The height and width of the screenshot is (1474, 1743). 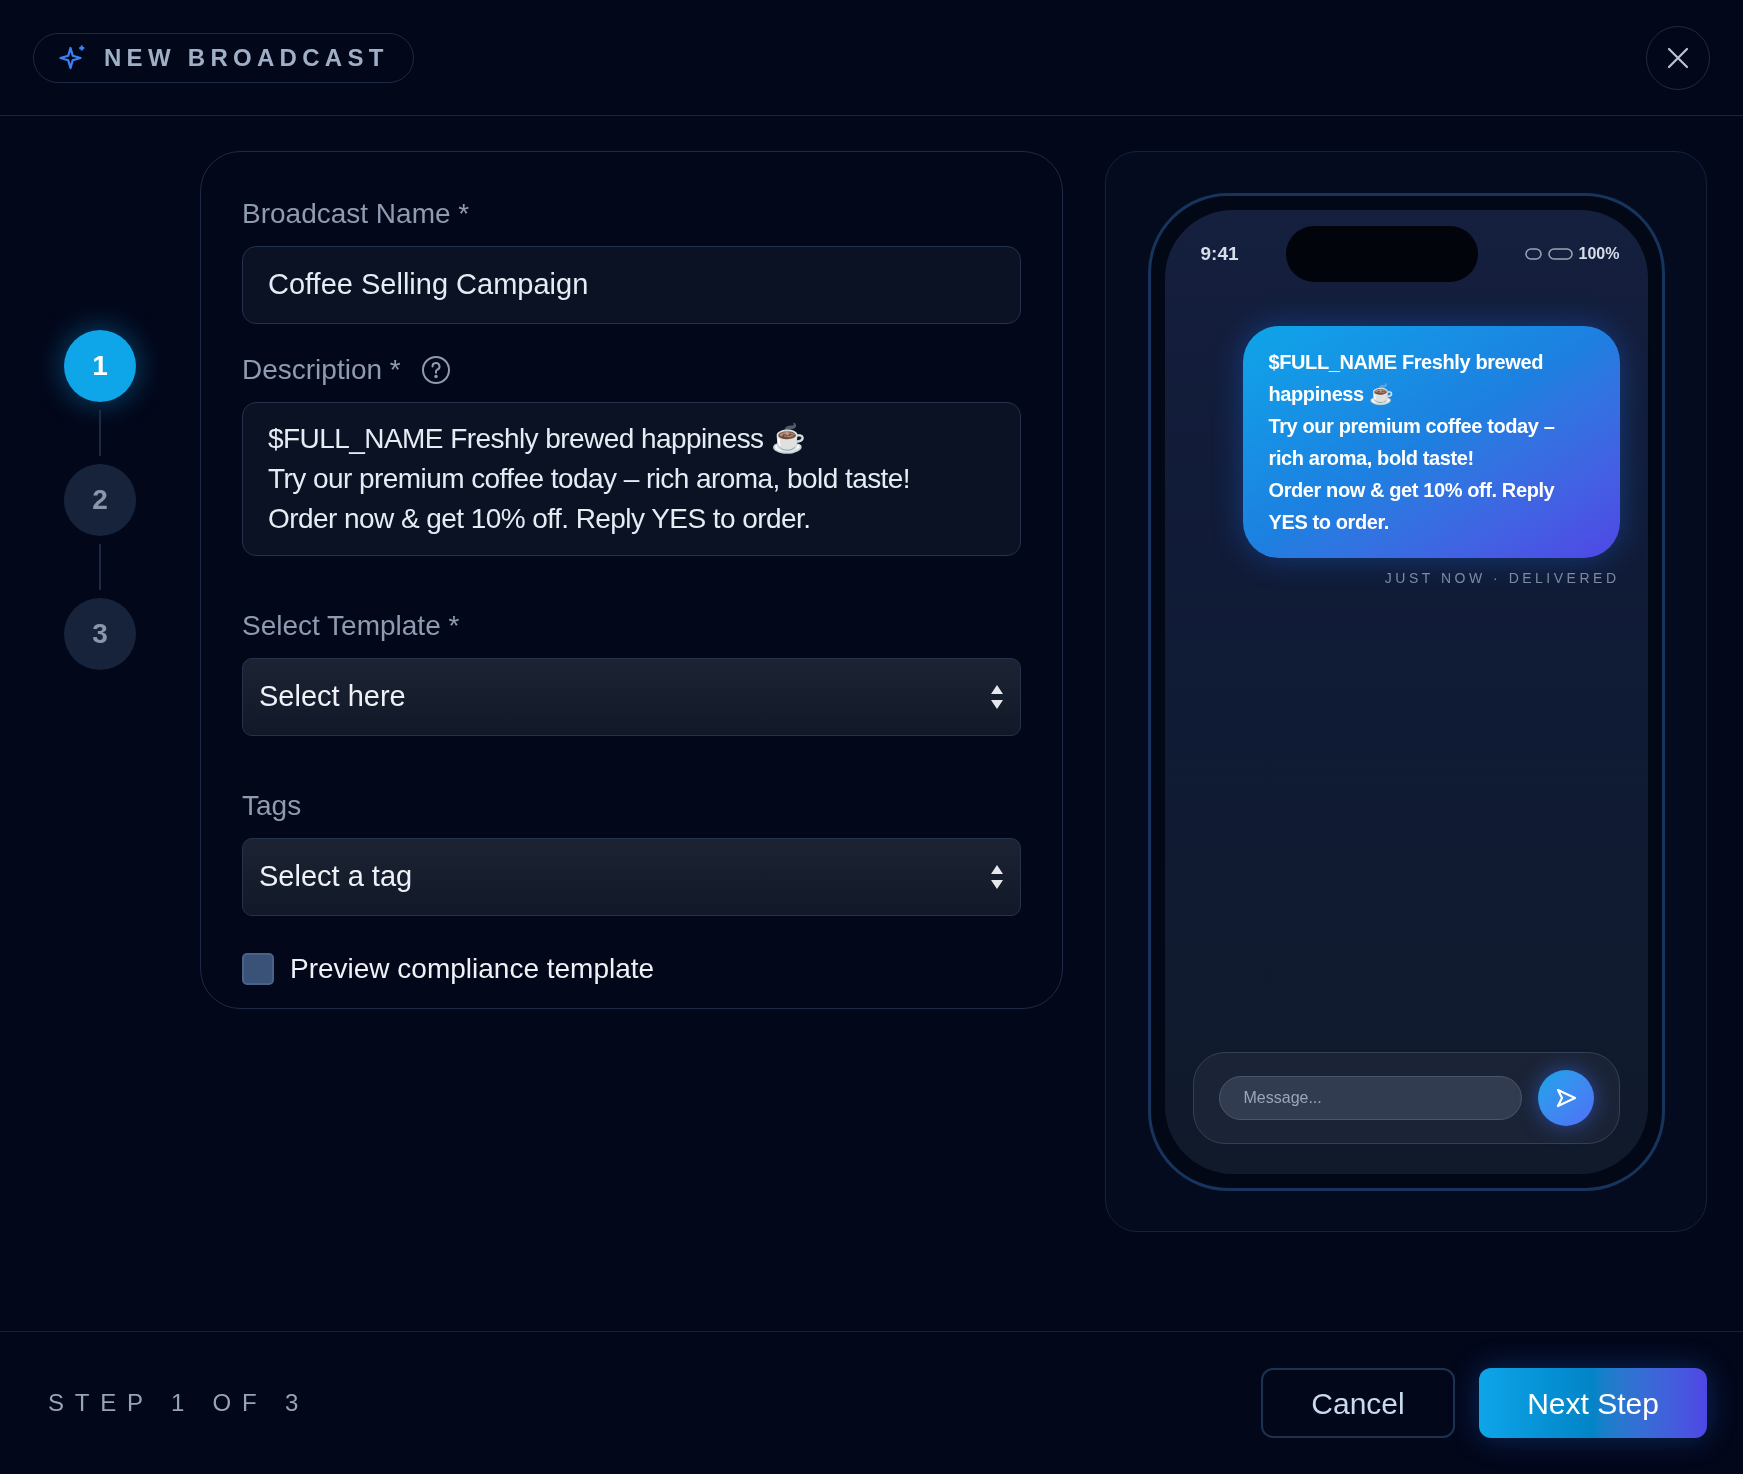 I want to click on cancel-button: Cancel, so click(x=1358, y=1403).